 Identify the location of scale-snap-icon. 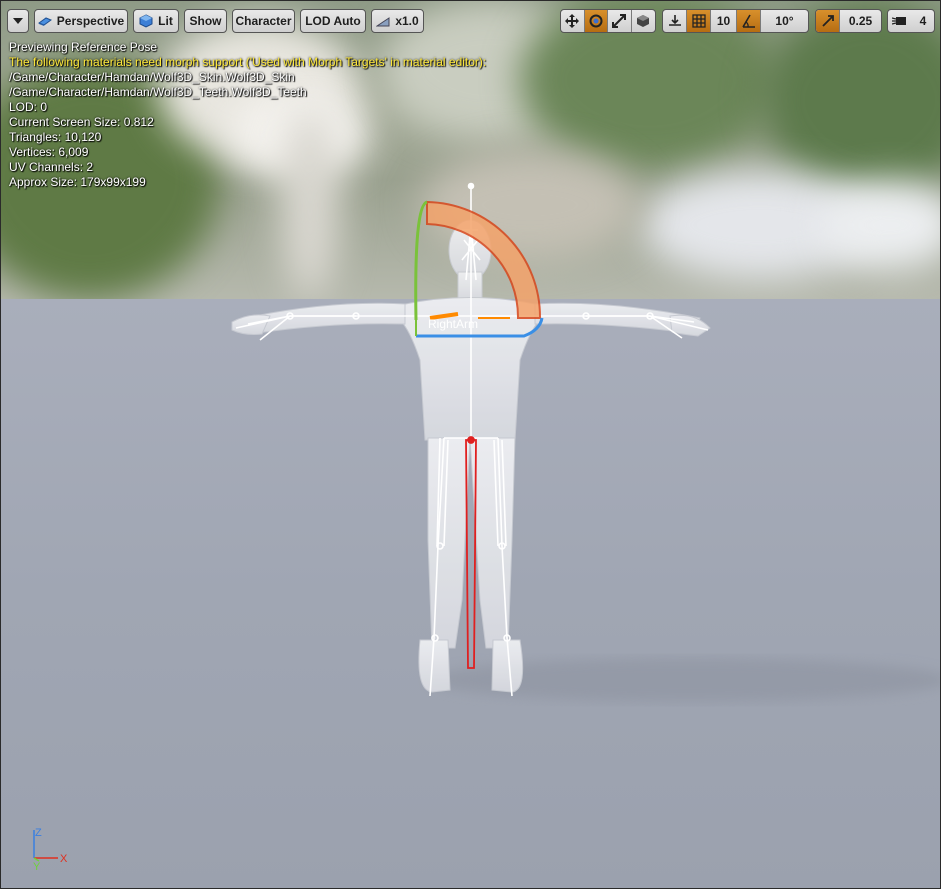
(827, 21).